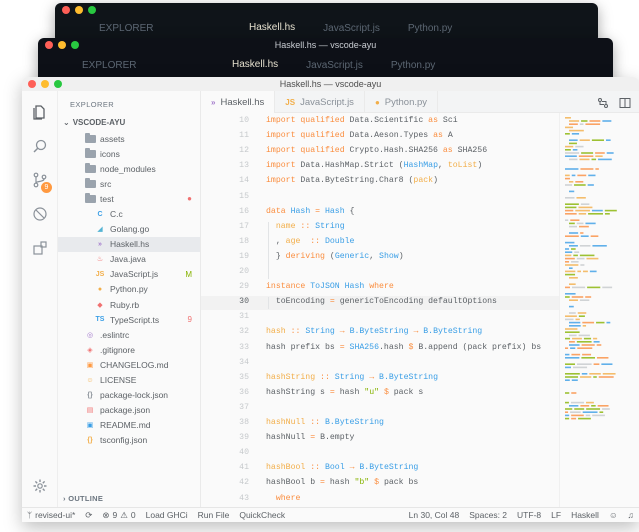 Image resolution: width=639 pixels, height=532 pixels. I want to click on tree-file: JS JavaScript.js M, so click(129, 274).